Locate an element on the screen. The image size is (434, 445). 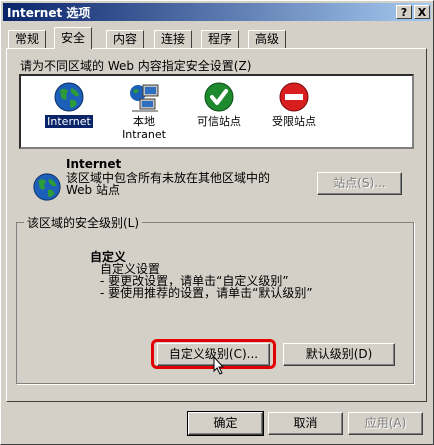
tab-connections: 连接 is located at coordinates (173, 39).